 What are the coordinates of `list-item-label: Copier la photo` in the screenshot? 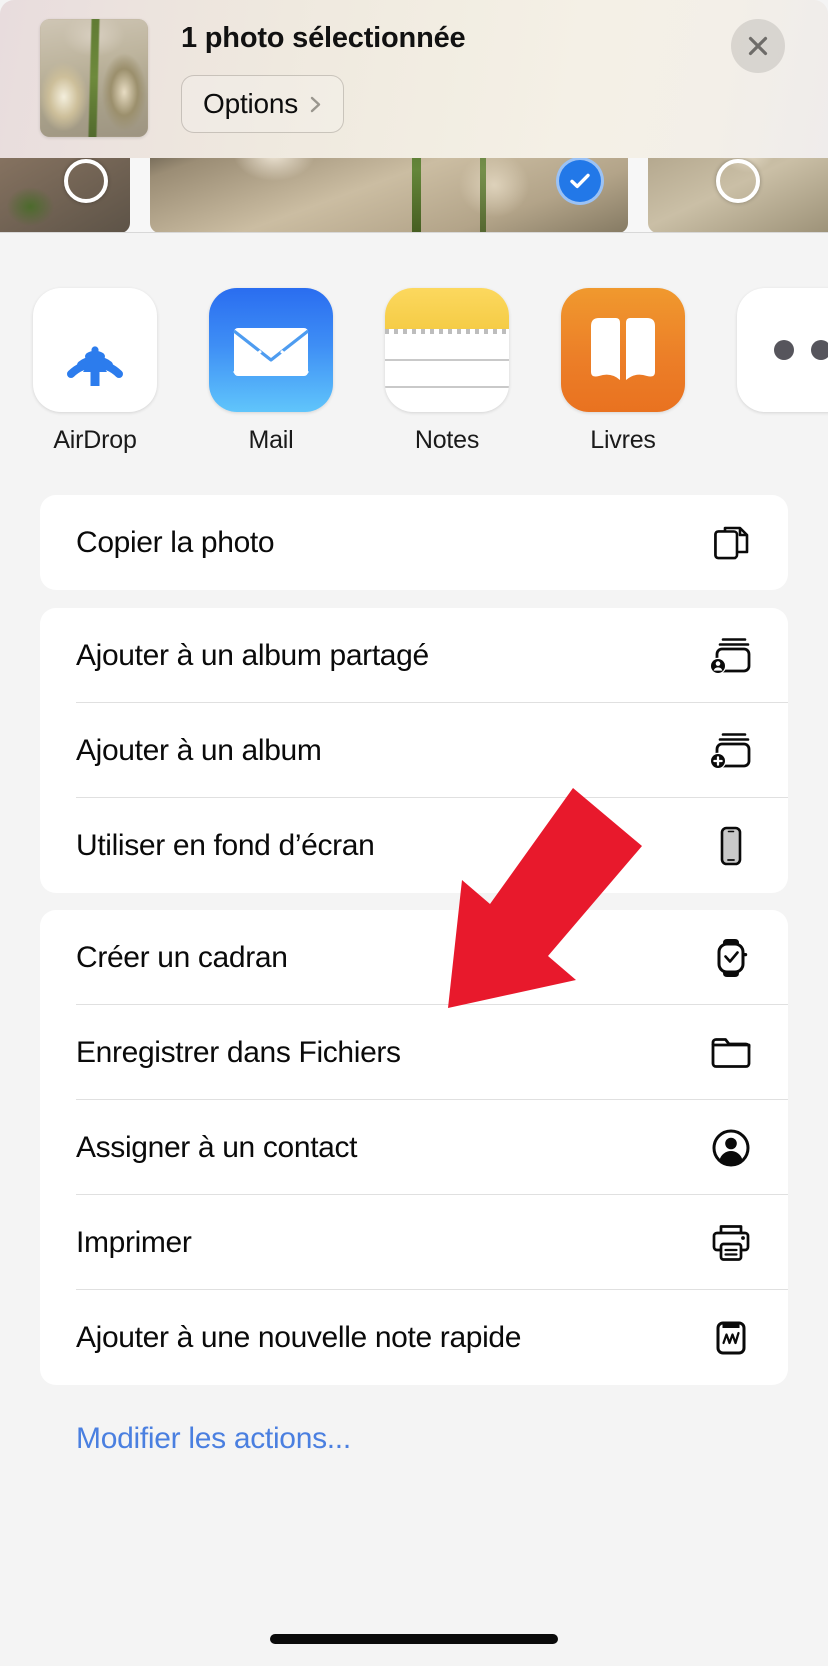 It's located at (175, 542).